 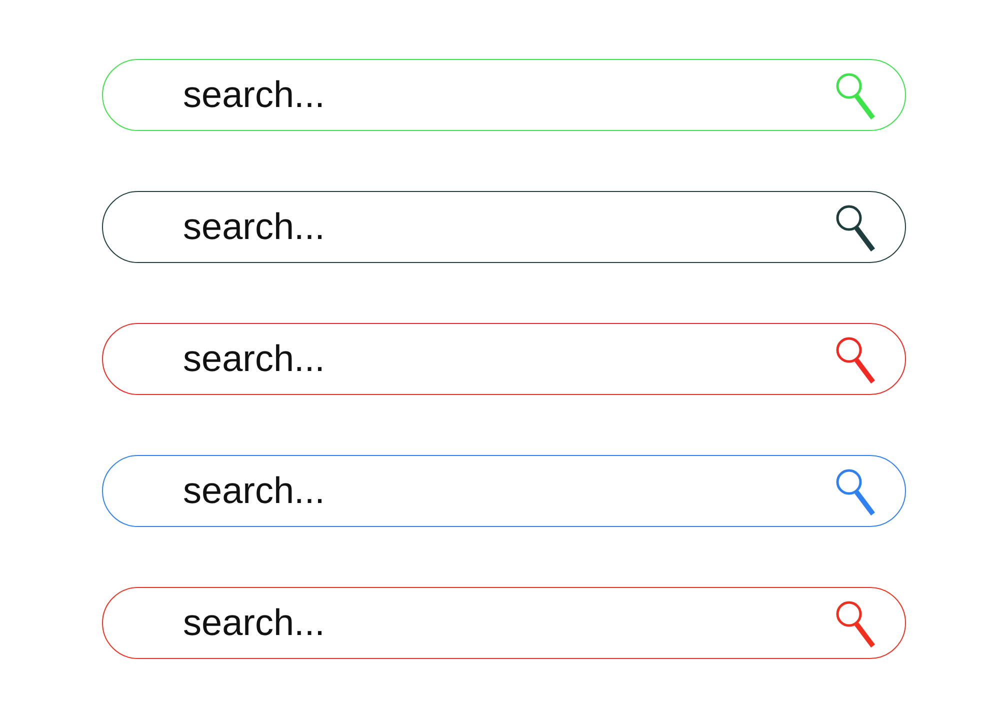 What do you see at coordinates (855, 228) in the screenshot?
I see `search-icon` at bounding box center [855, 228].